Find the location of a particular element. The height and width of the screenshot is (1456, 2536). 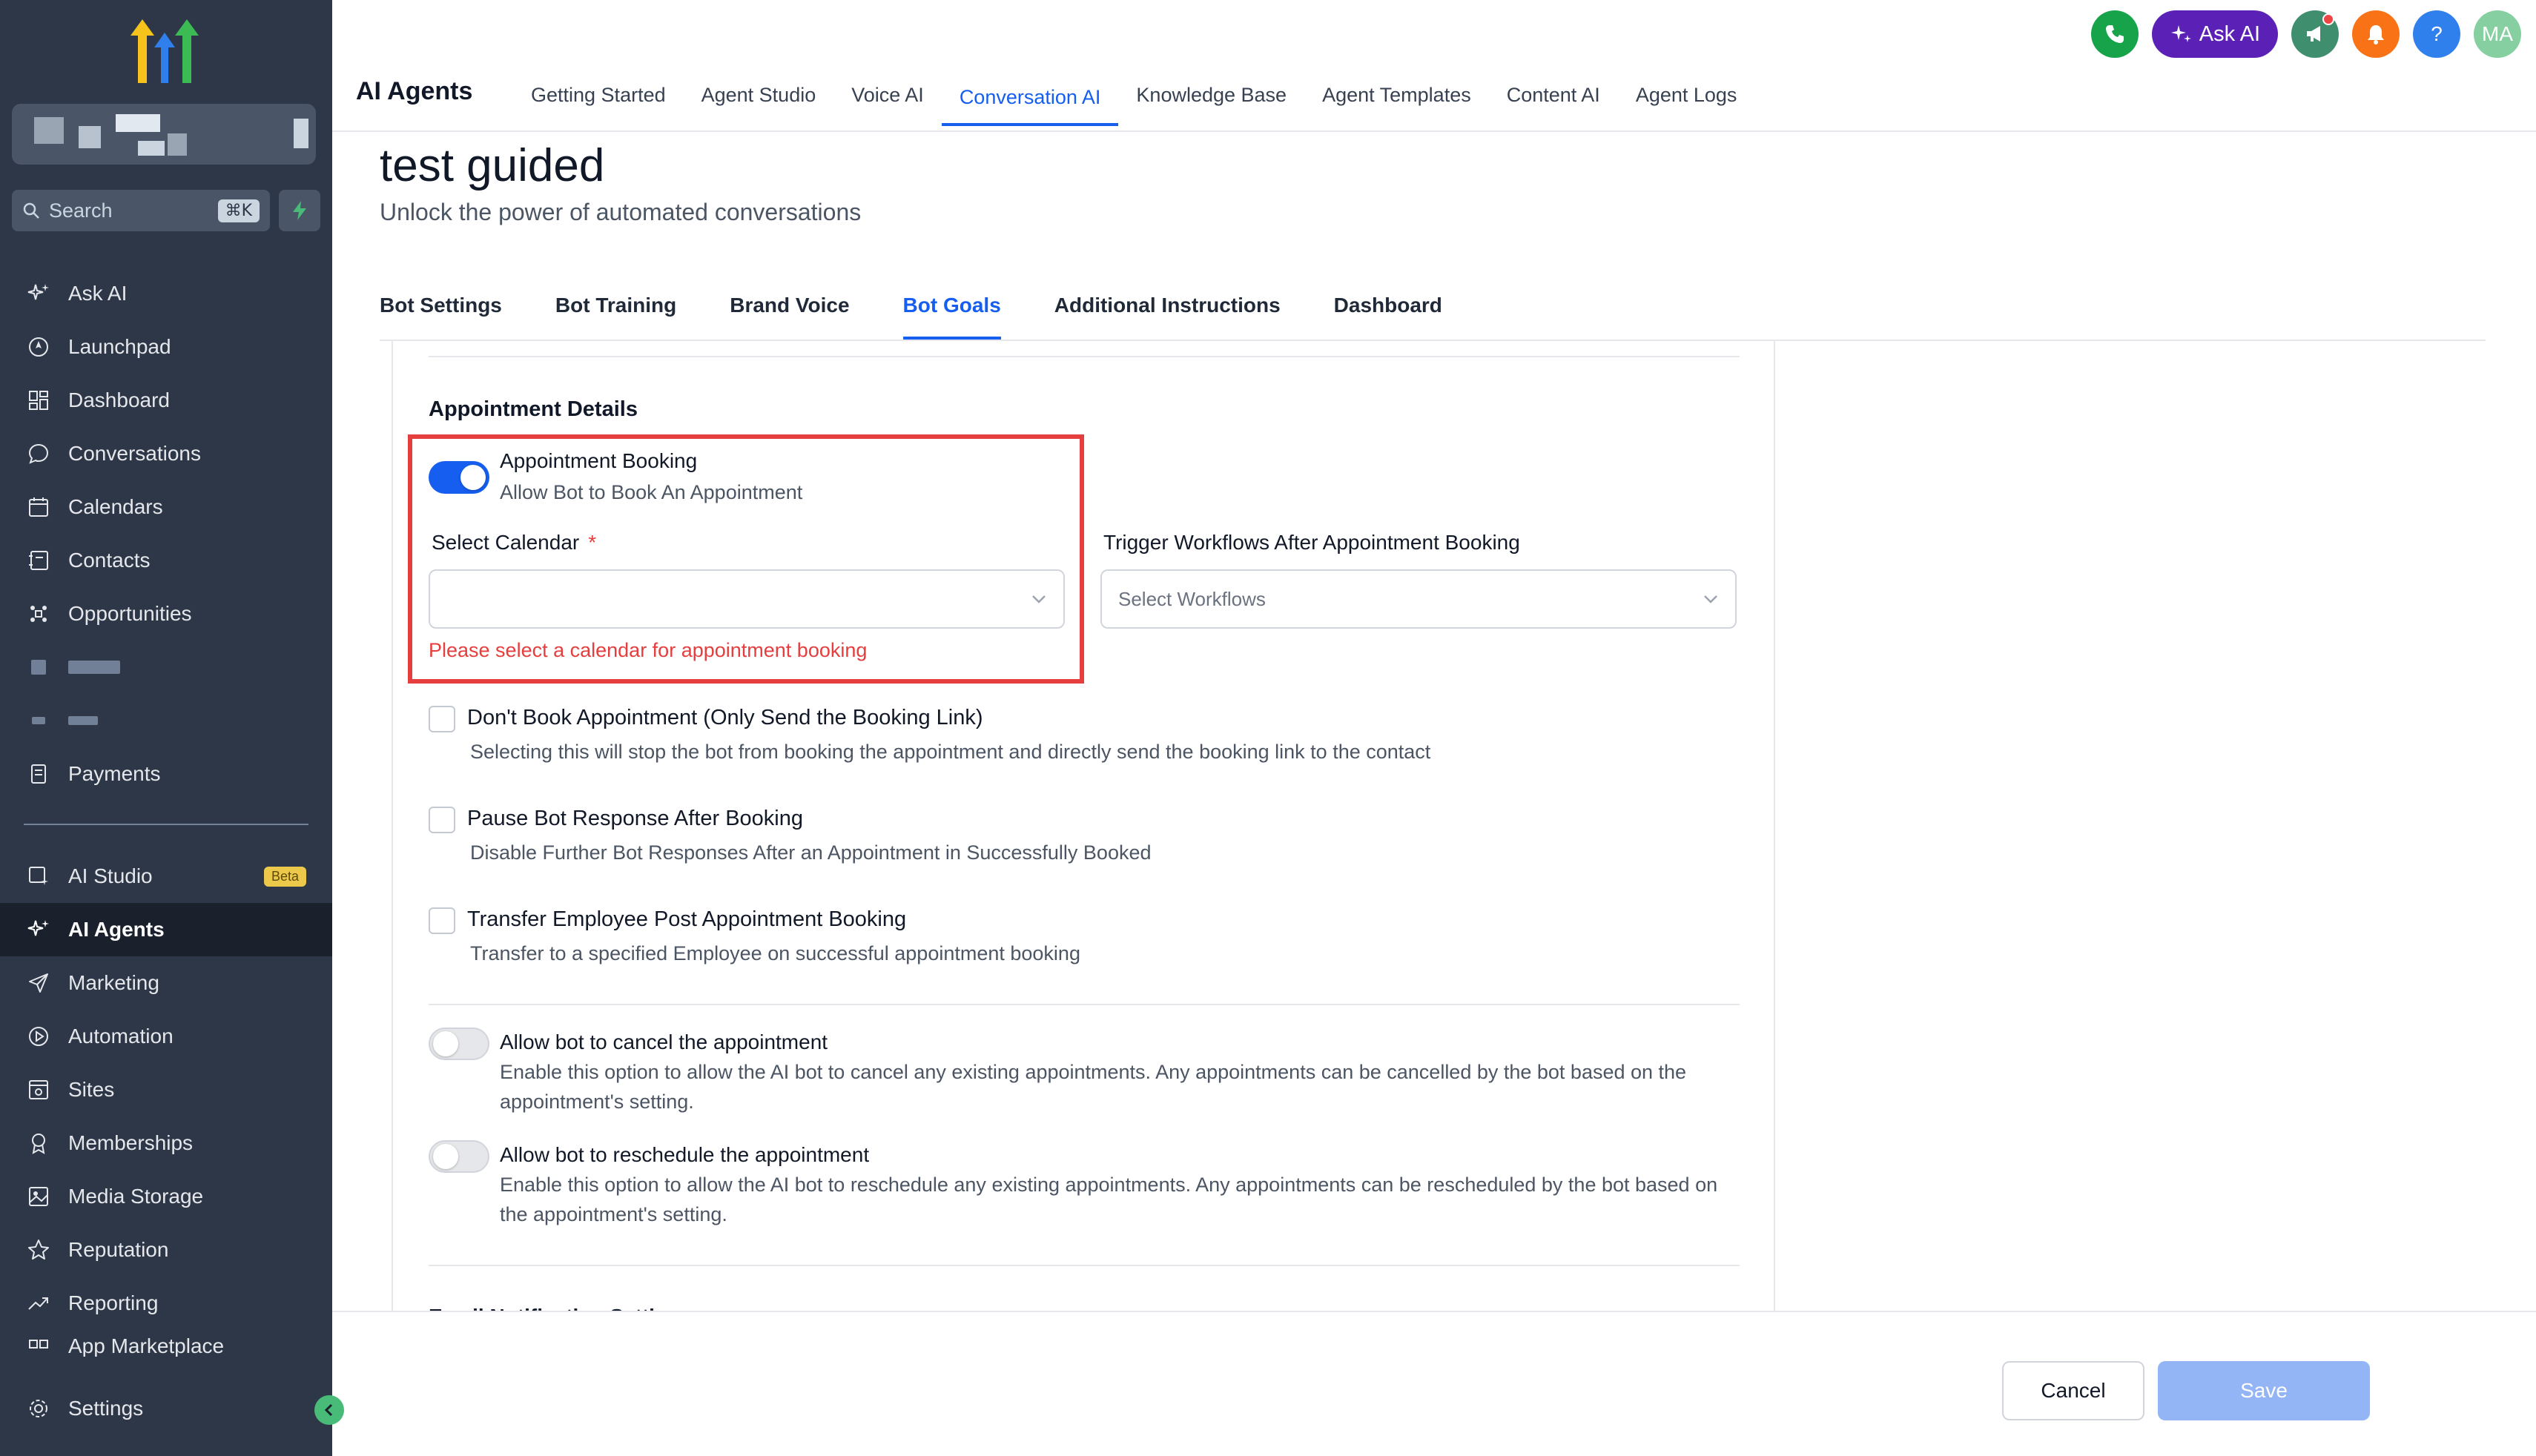

app-title: AI Agents is located at coordinates (415, 91).